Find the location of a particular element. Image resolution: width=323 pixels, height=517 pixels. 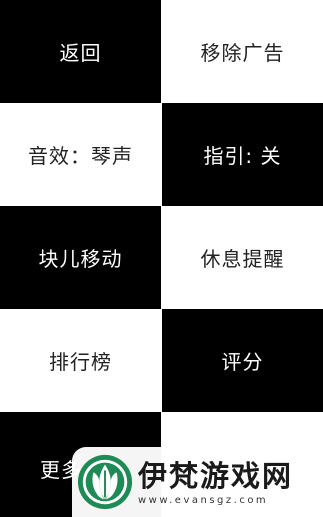

leaderboard-button: 排行榜 is located at coordinates (80, 360).